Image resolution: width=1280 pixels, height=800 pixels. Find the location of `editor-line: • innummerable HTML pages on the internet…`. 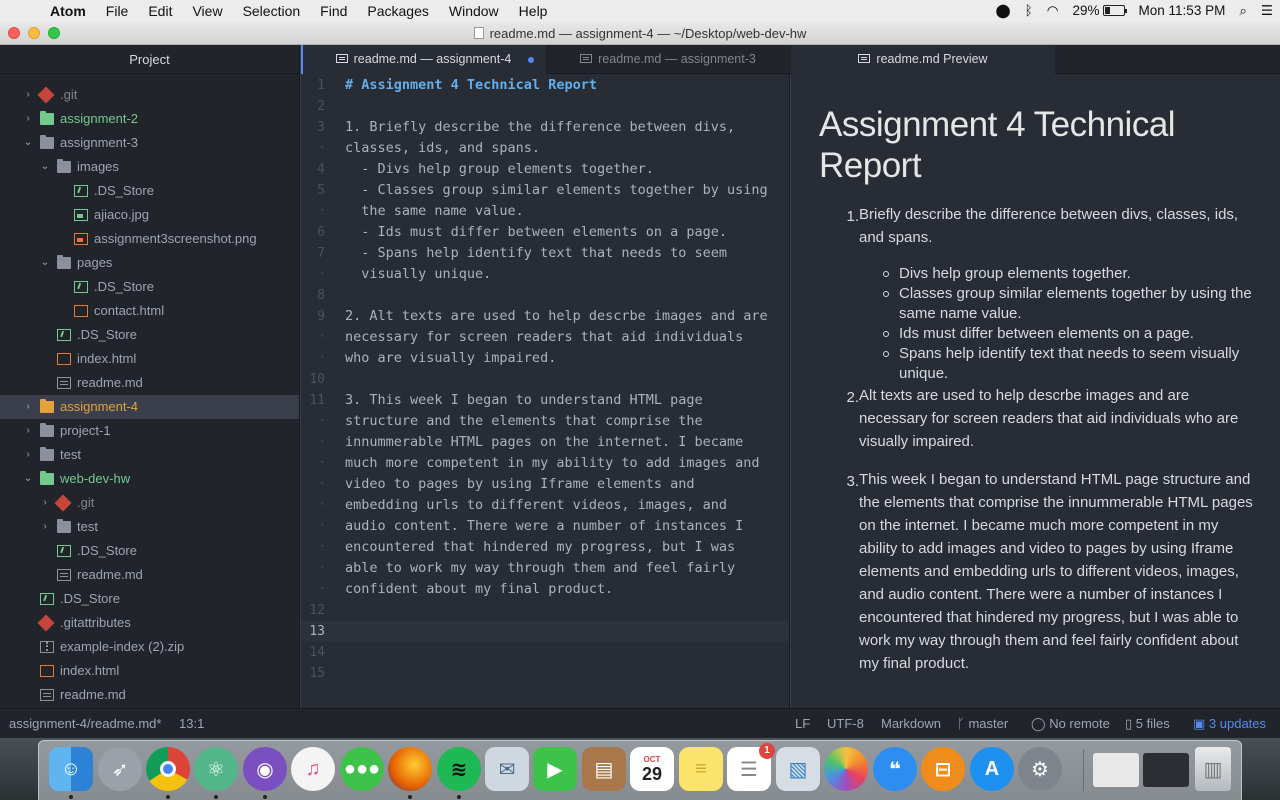

editor-line: • innummerable HTML pages on the internet… is located at coordinates (545, 442).